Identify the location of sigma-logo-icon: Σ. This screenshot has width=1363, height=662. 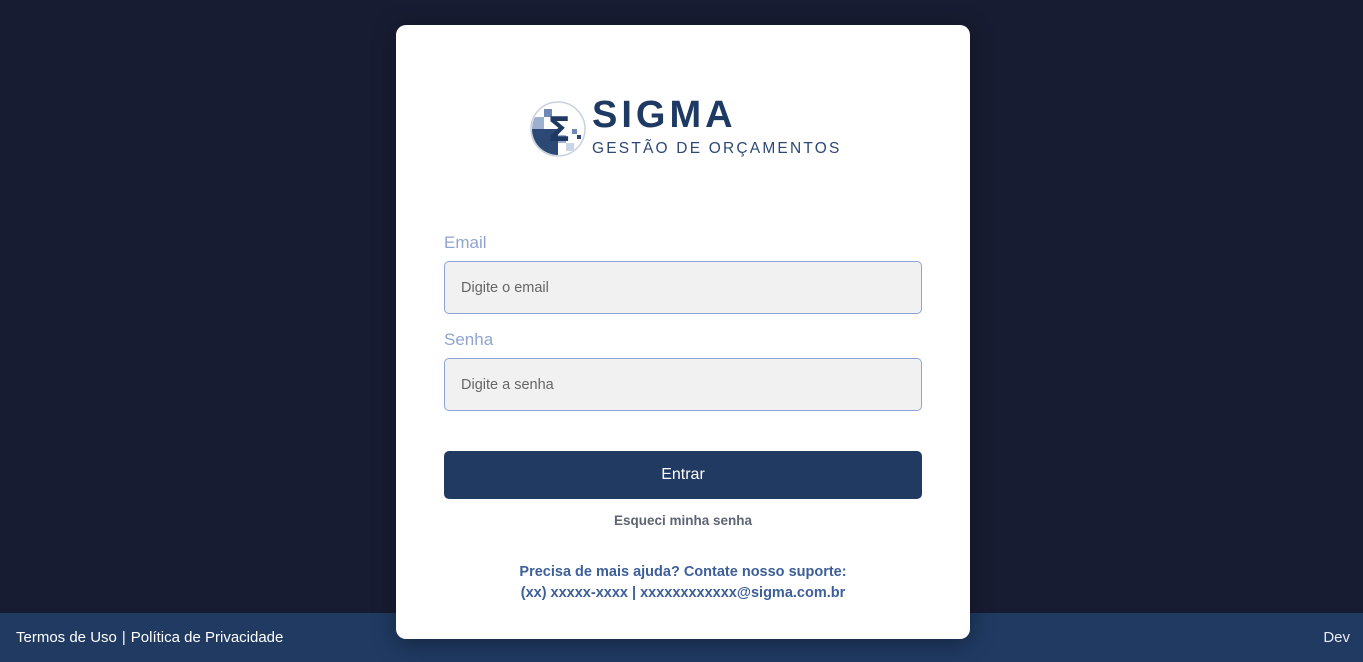
(558, 129).